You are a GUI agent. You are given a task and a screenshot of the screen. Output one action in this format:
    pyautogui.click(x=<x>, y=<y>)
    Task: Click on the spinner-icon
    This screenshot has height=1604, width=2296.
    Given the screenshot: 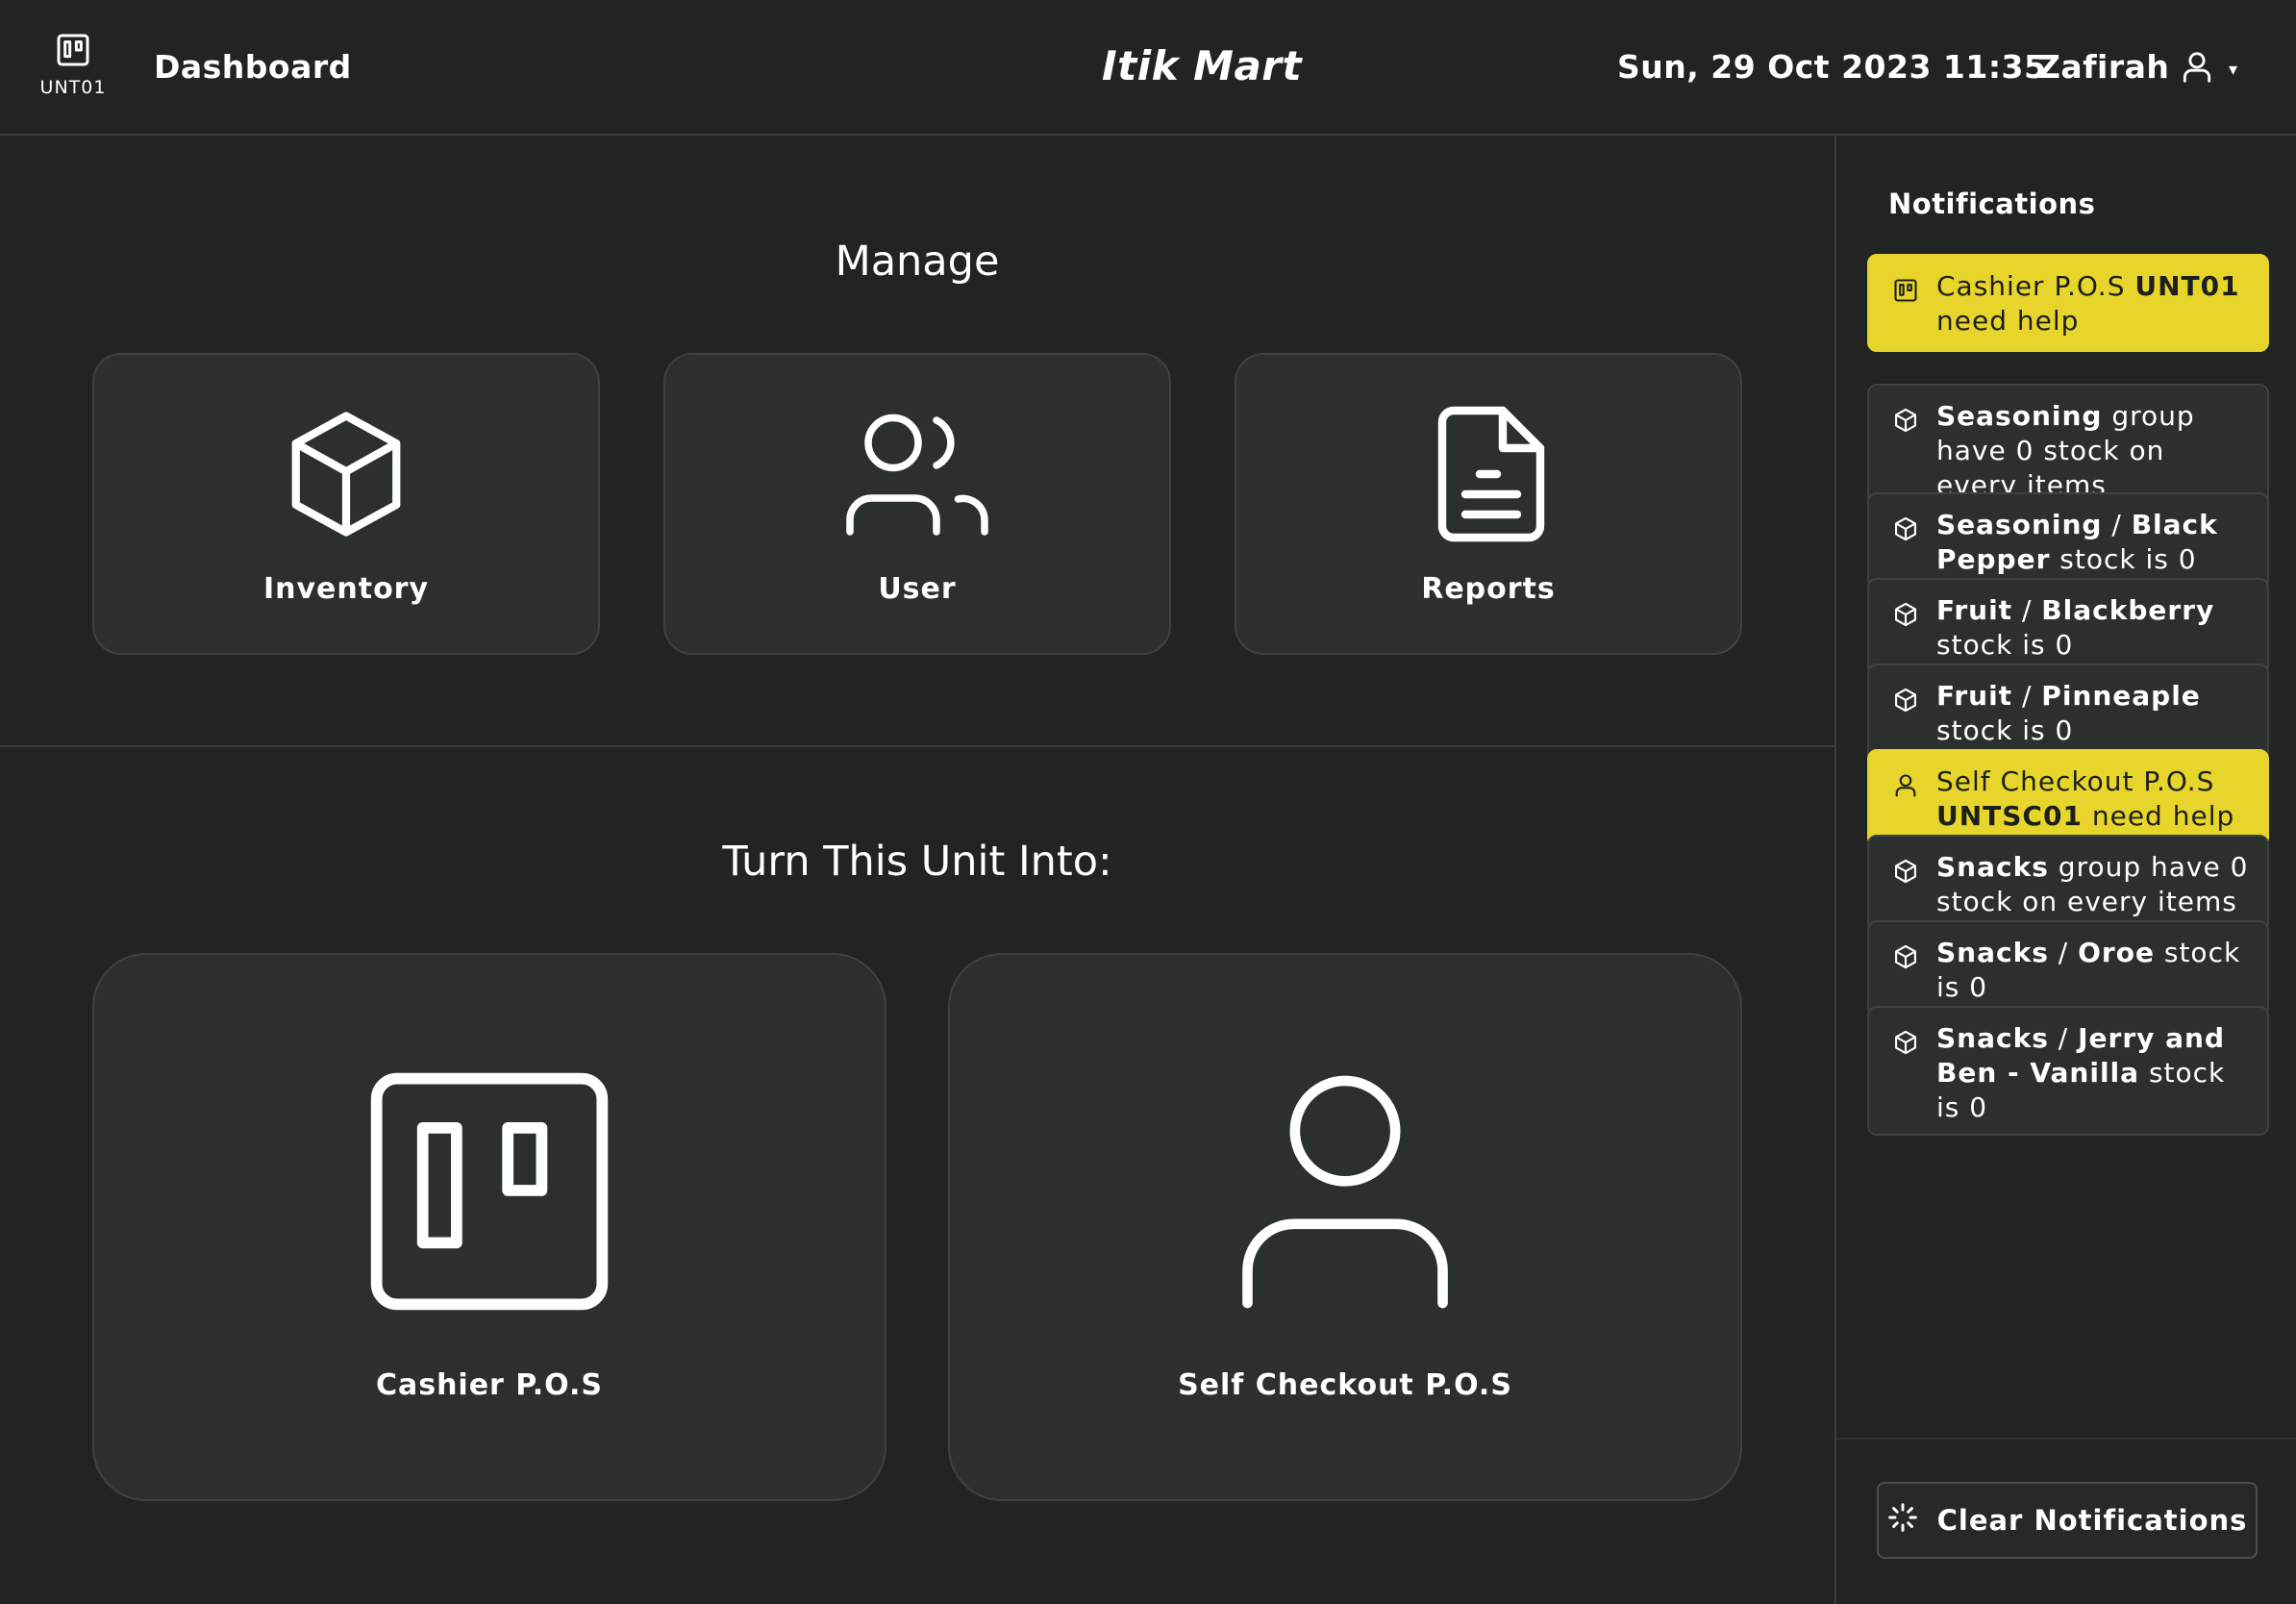 What is the action you would take?
    pyautogui.click(x=1902, y=1521)
    